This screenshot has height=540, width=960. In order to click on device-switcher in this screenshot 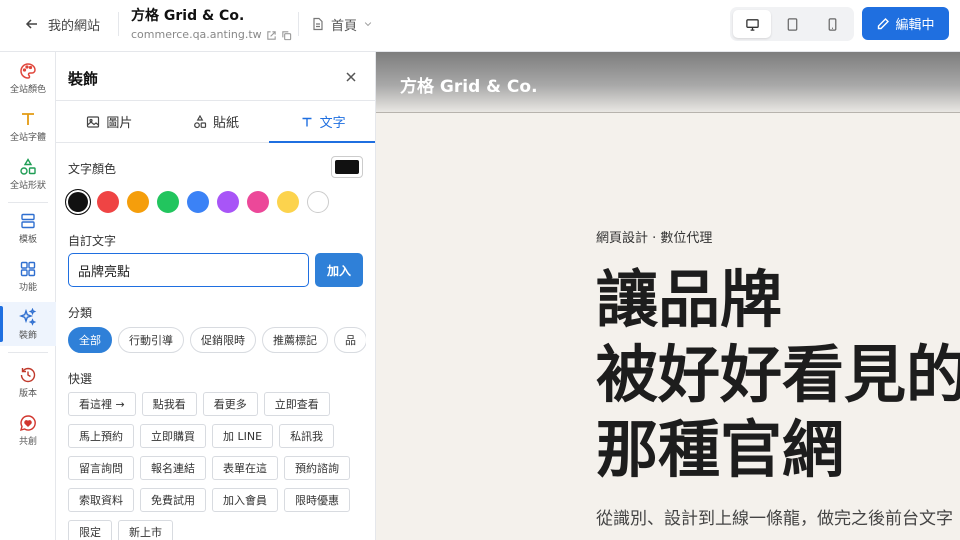, I will do `click(792, 24)`.